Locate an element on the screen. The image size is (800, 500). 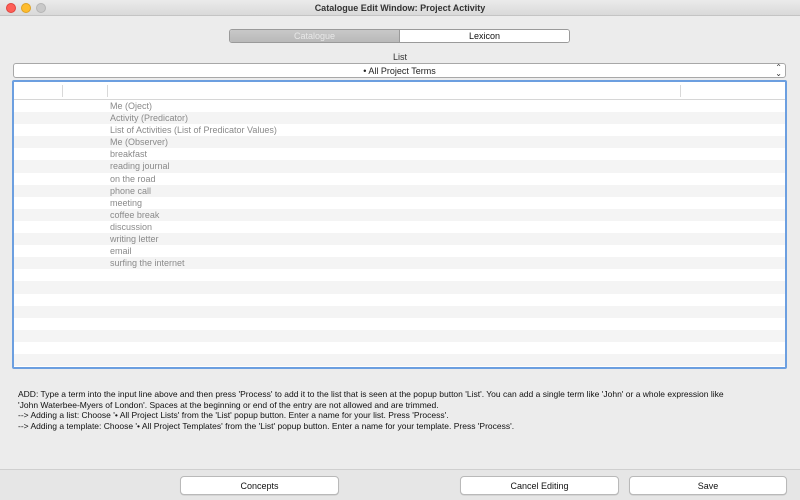
save-button: Save is located at coordinates (708, 485).